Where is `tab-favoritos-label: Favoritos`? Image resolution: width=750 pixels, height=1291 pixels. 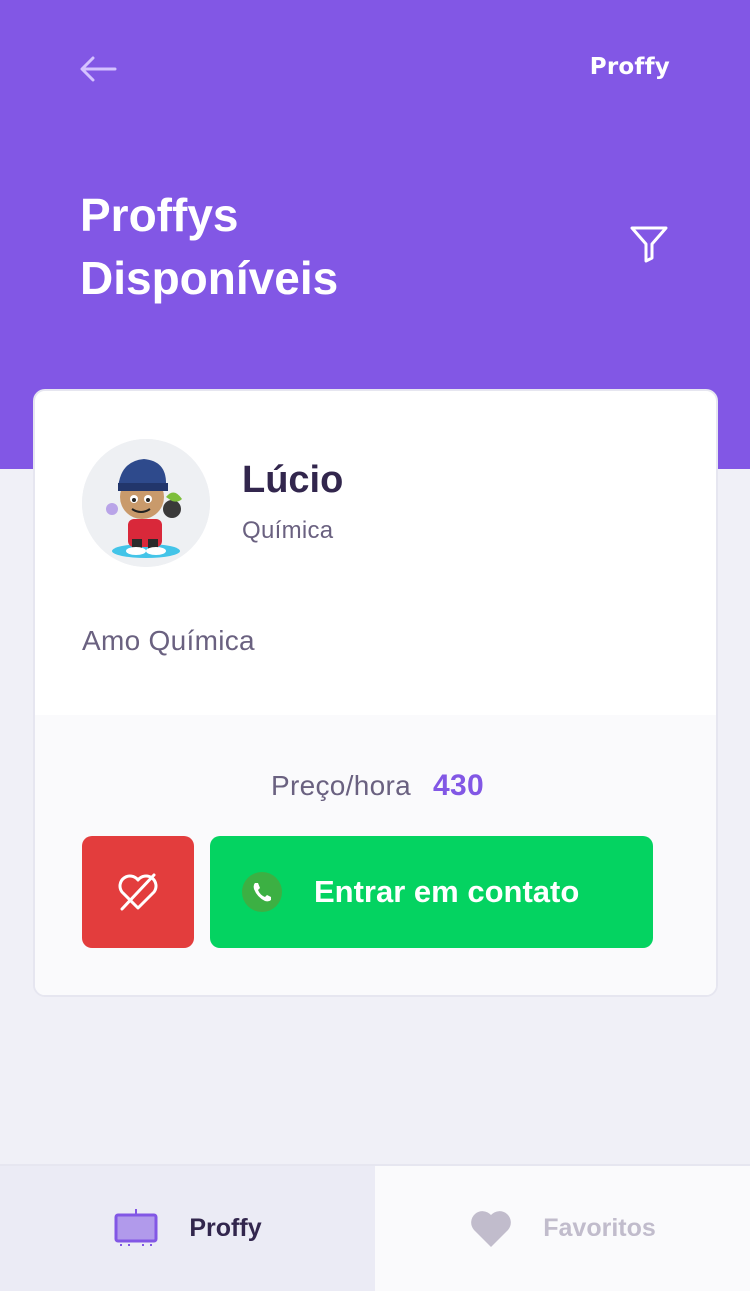
tab-favoritos-label: Favoritos is located at coordinates (599, 1228).